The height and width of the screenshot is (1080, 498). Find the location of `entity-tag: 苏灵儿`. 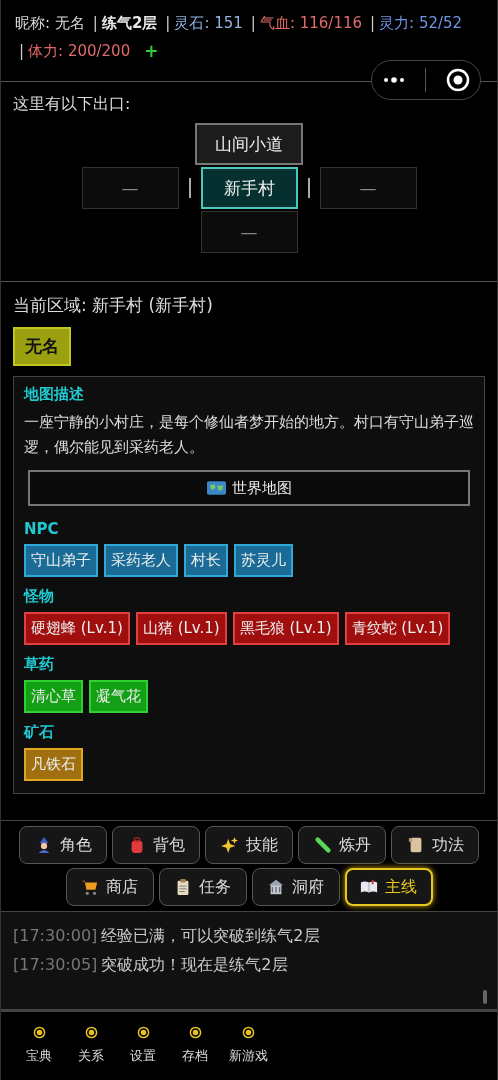

entity-tag: 苏灵儿 is located at coordinates (263, 560).